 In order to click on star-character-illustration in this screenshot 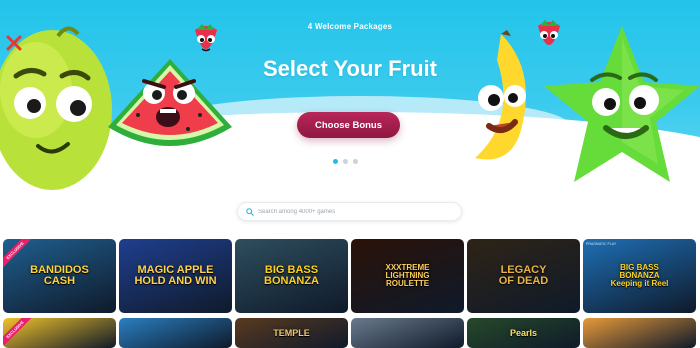, I will do `click(622, 104)`.